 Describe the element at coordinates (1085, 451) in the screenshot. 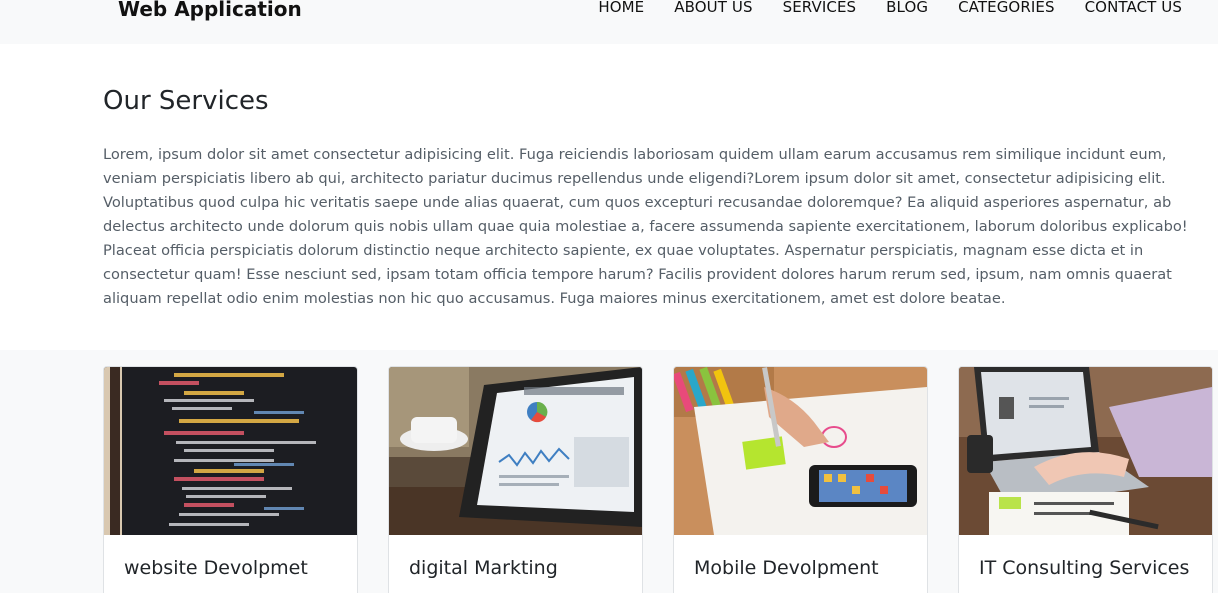

I see `laptop-typing-image` at that location.